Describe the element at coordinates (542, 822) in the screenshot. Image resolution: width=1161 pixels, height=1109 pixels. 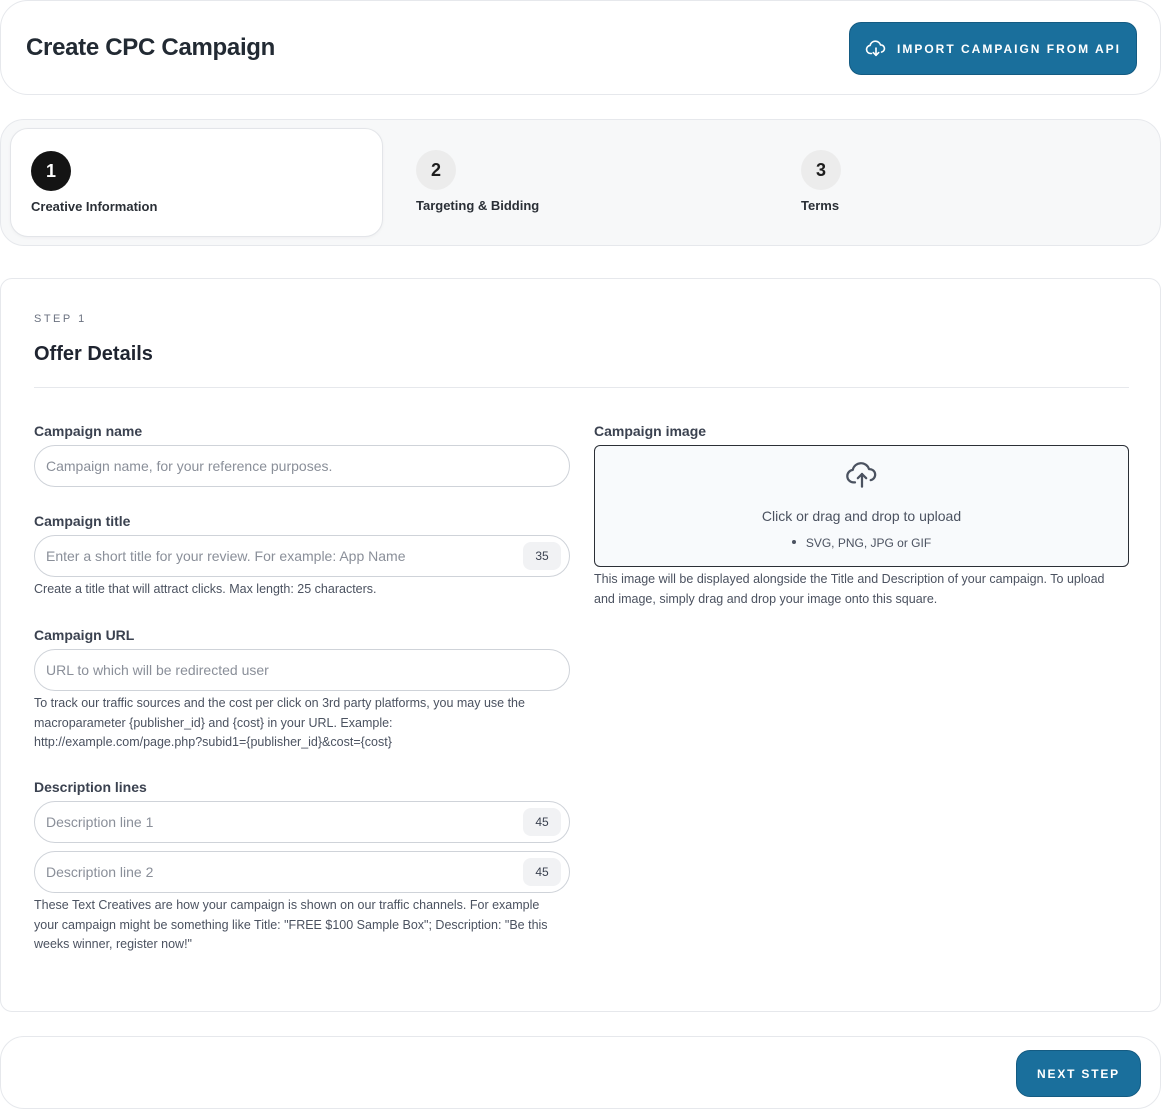
I see `description-line-1-counter: 45` at that location.